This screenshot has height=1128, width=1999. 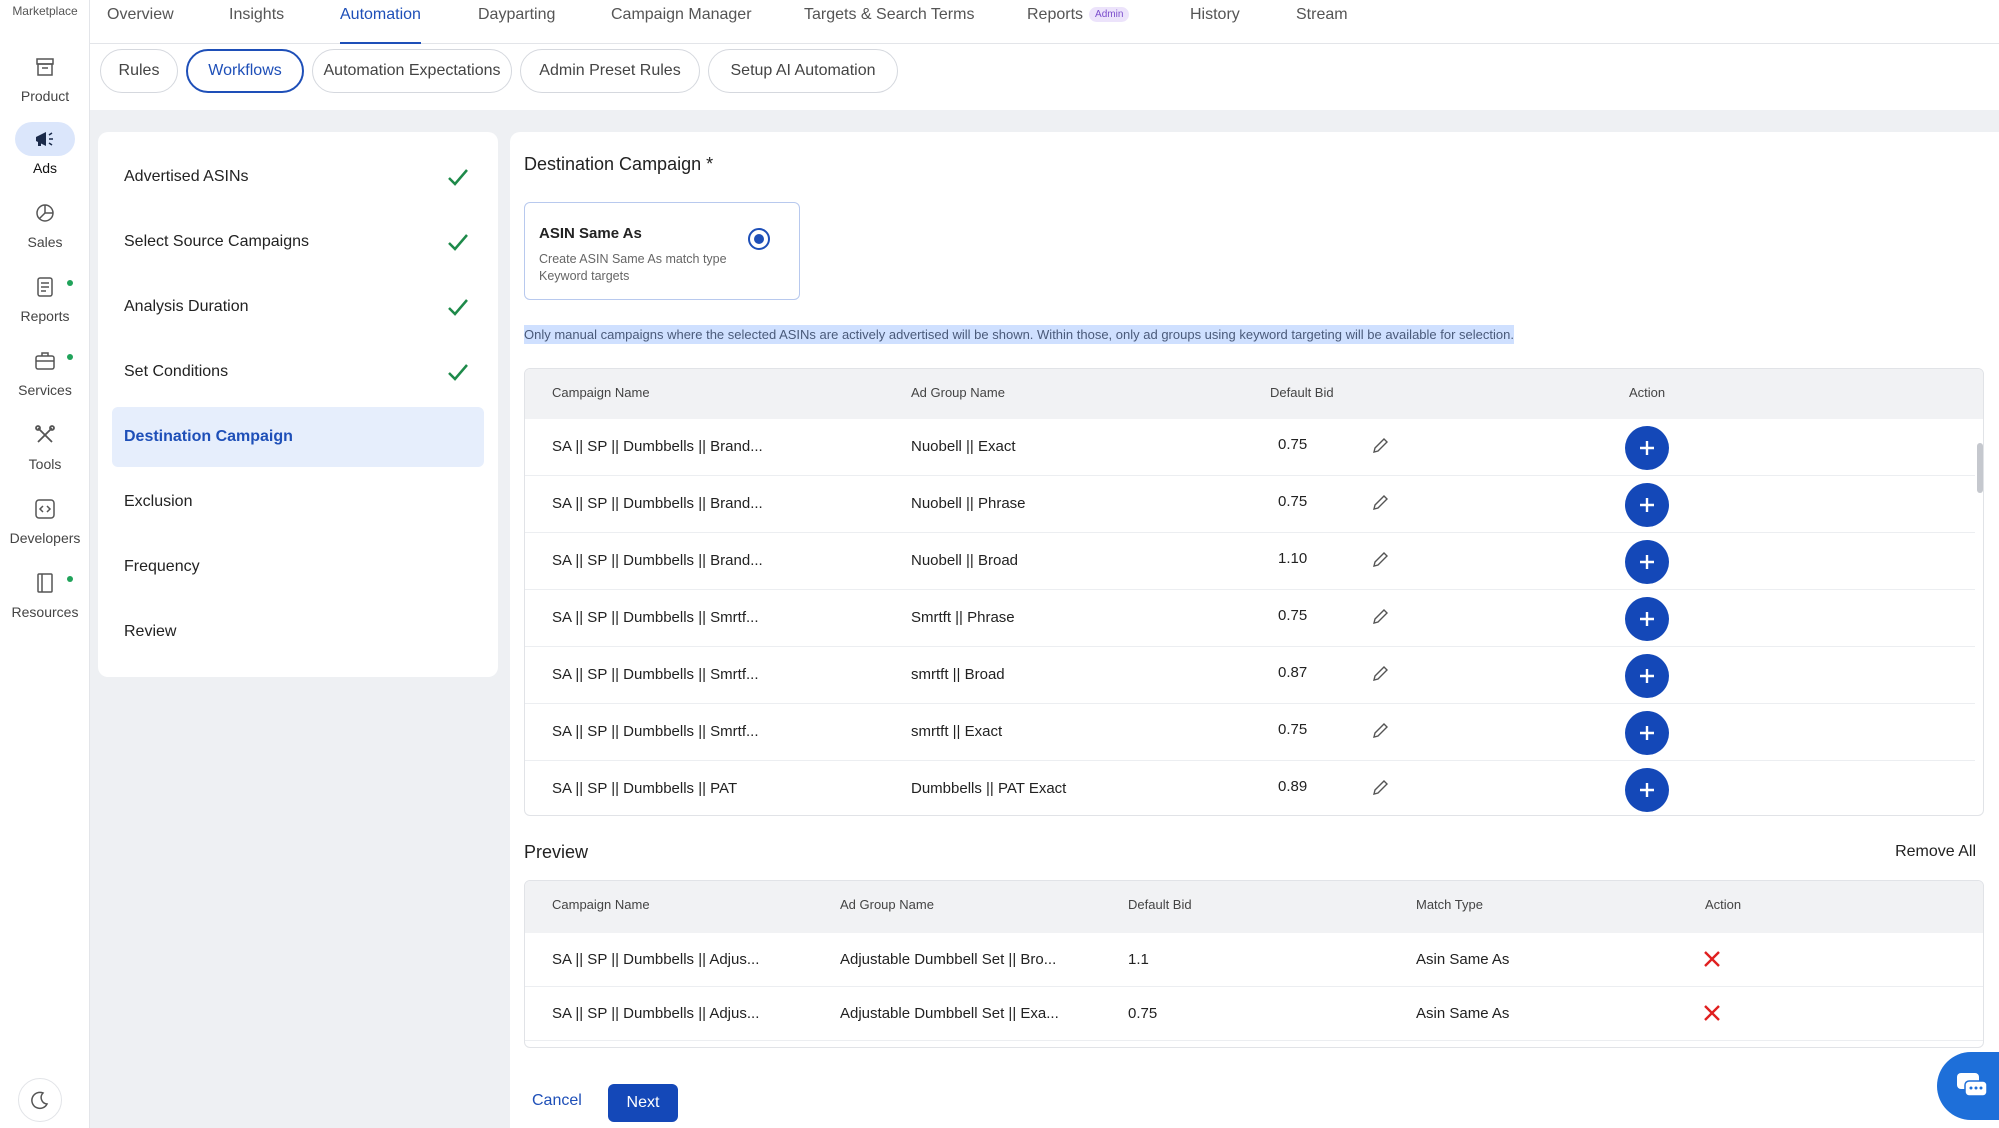 I want to click on rail-item-reports: Reports, so click(x=45, y=305).